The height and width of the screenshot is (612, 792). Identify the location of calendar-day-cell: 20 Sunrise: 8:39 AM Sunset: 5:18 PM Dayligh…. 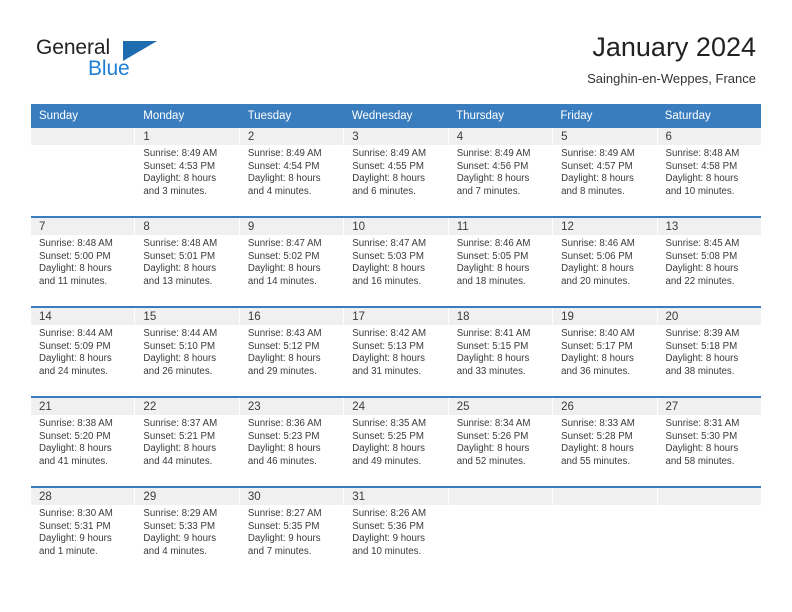
(709, 352).